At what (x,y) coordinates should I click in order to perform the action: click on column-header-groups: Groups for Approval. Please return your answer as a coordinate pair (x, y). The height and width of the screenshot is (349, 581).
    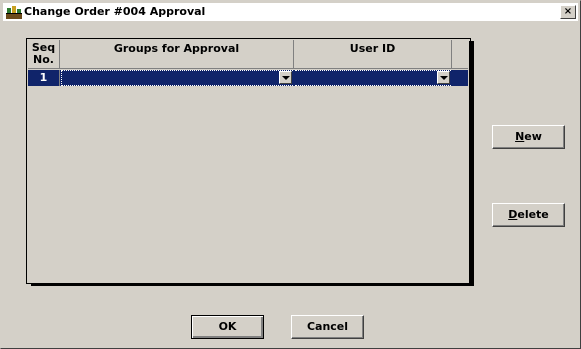
    Looking at the image, I should click on (177, 54).